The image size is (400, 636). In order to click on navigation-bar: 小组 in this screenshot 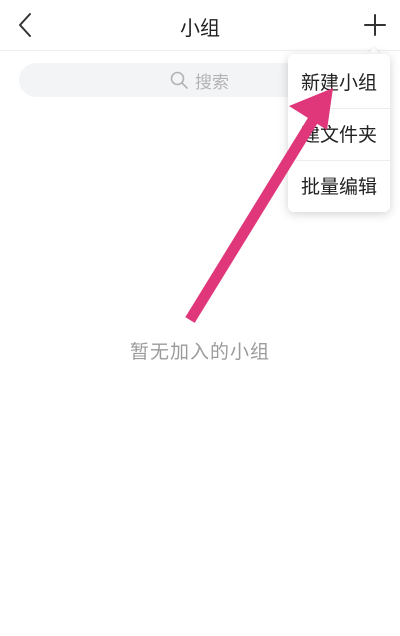, I will do `click(200, 25)`.